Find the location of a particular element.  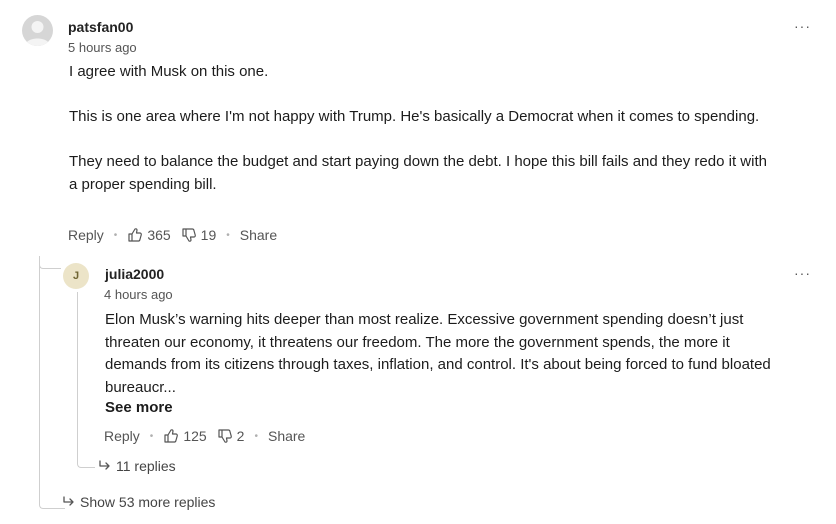

like-count: 365 is located at coordinates (159, 235).